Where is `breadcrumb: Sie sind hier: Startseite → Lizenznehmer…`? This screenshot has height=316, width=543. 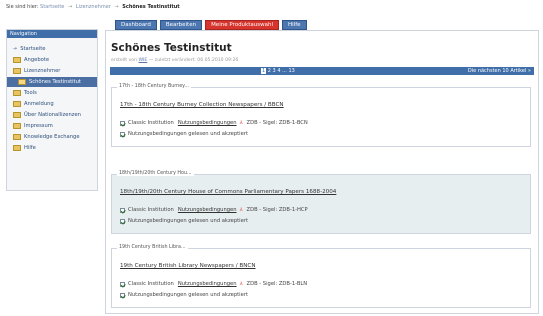 breadcrumb: Sie sind hier: Startseite → Lizenznehmer… is located at coordinates (93, 7).